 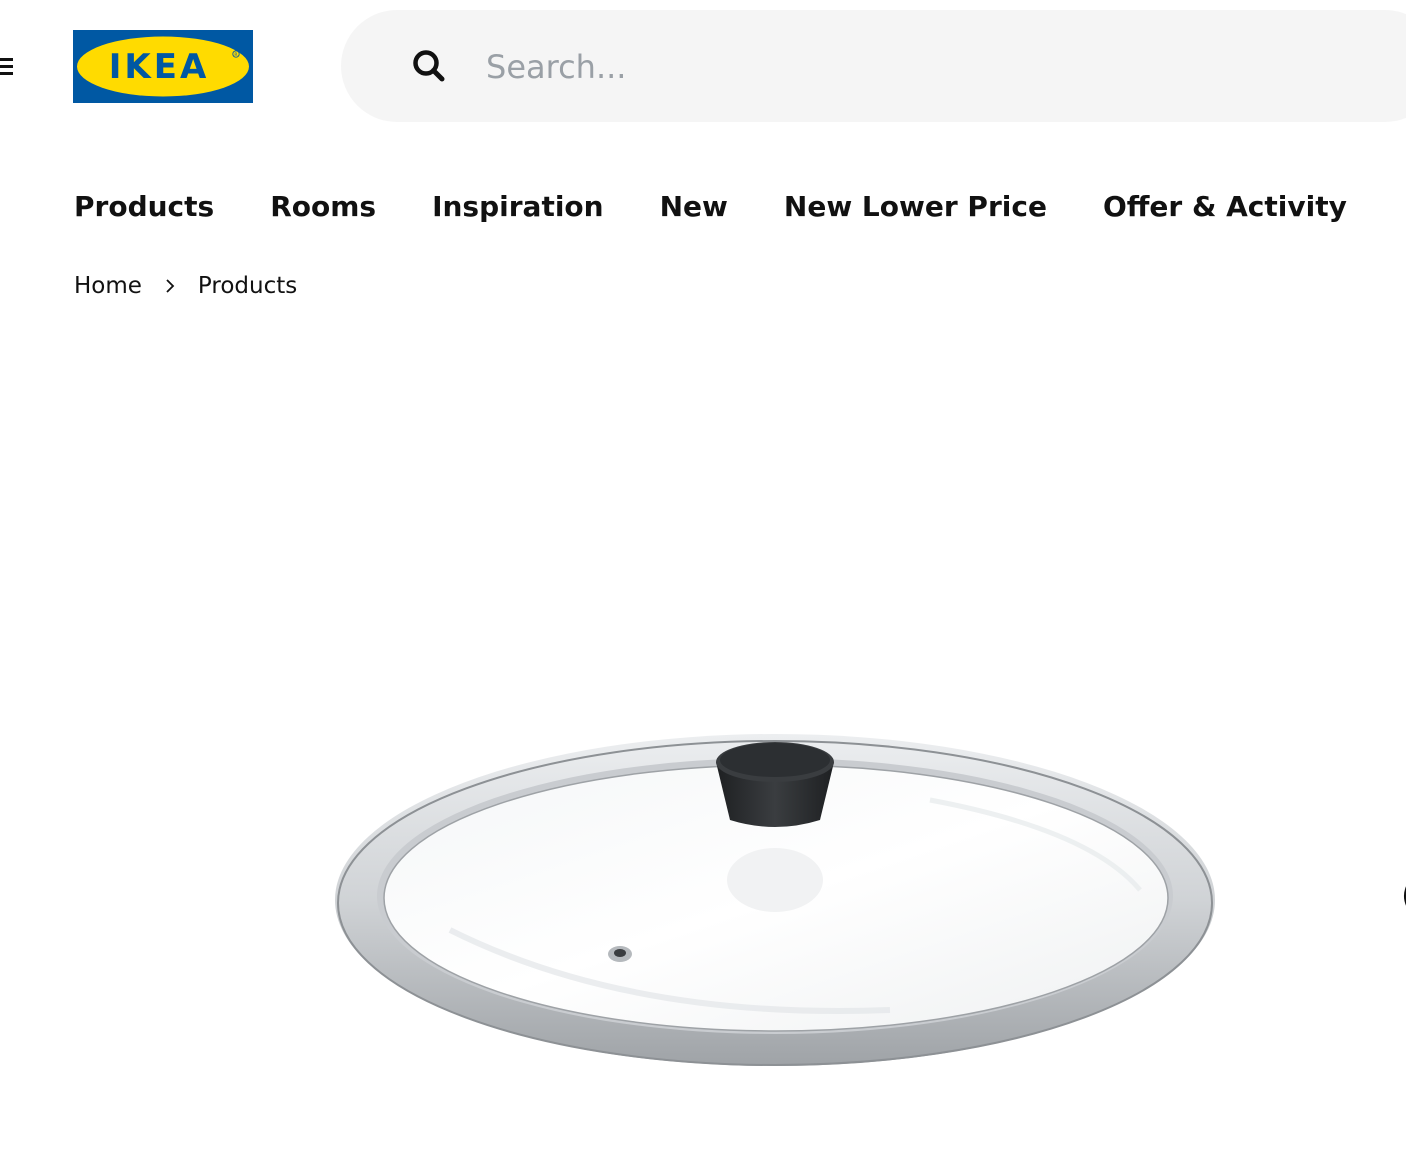 I want to click on hamburger-menu-icon, so click(x=7, y=67).